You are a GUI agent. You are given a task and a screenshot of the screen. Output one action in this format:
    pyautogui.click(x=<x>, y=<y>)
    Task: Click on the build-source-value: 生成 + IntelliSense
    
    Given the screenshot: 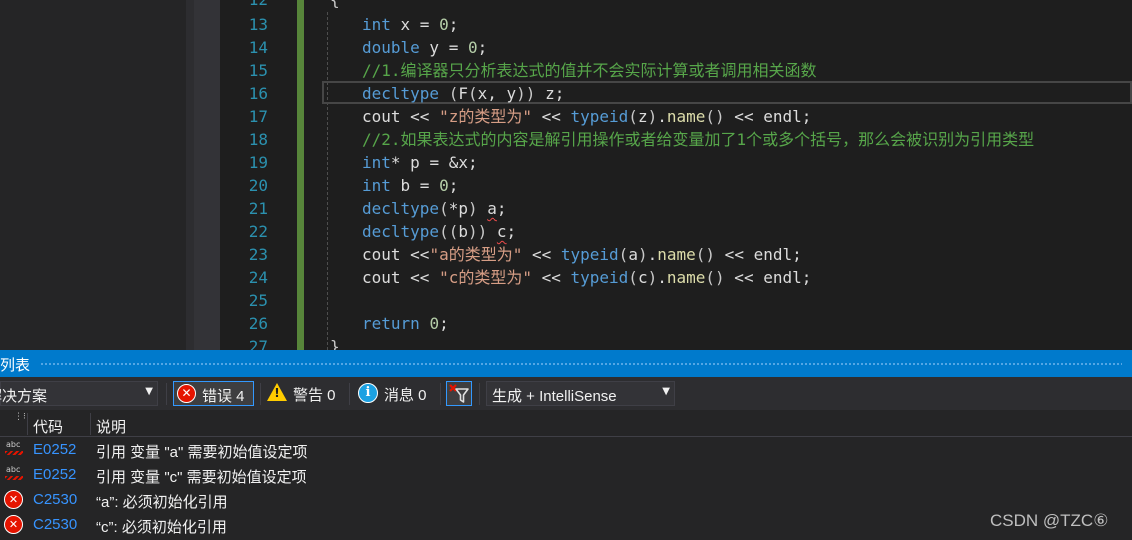 What is the action you would take?
    pyautogui.click(x=554, y=396)
    